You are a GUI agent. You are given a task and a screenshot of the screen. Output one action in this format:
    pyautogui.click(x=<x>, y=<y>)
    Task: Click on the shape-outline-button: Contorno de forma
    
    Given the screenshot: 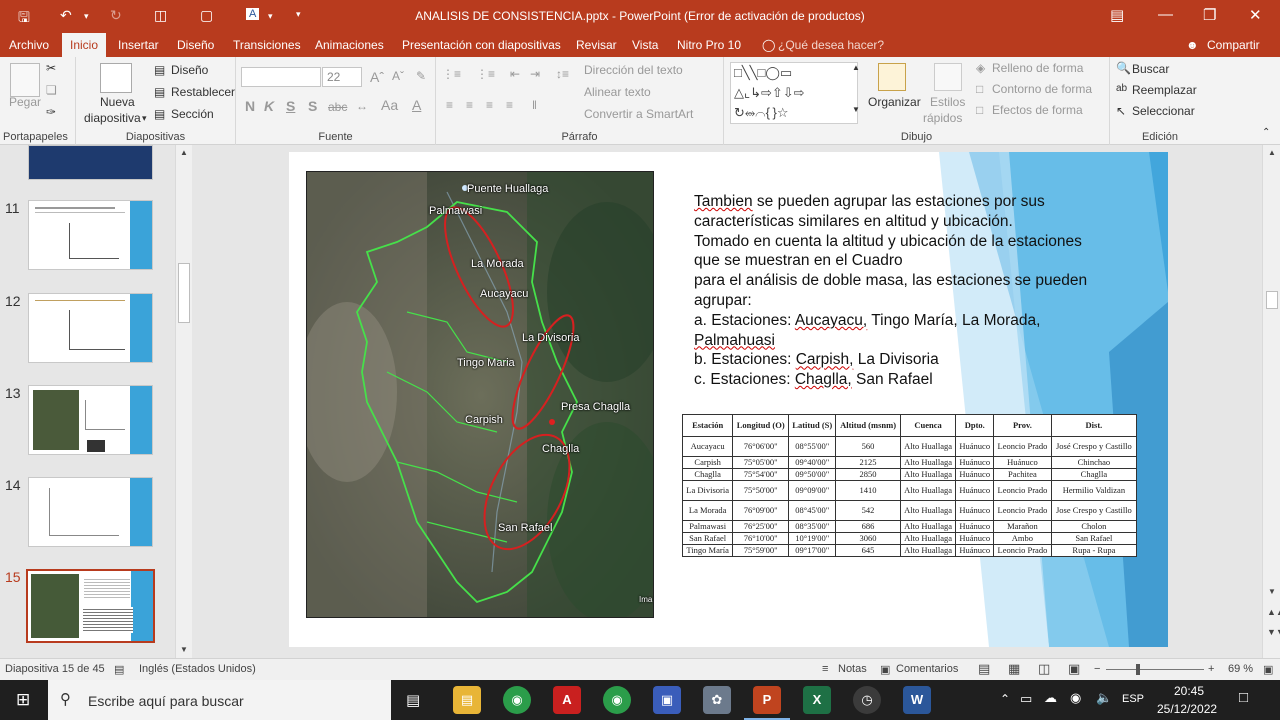 What is the action you would take?
    pyautogui.click(x=1042, y=89)
    